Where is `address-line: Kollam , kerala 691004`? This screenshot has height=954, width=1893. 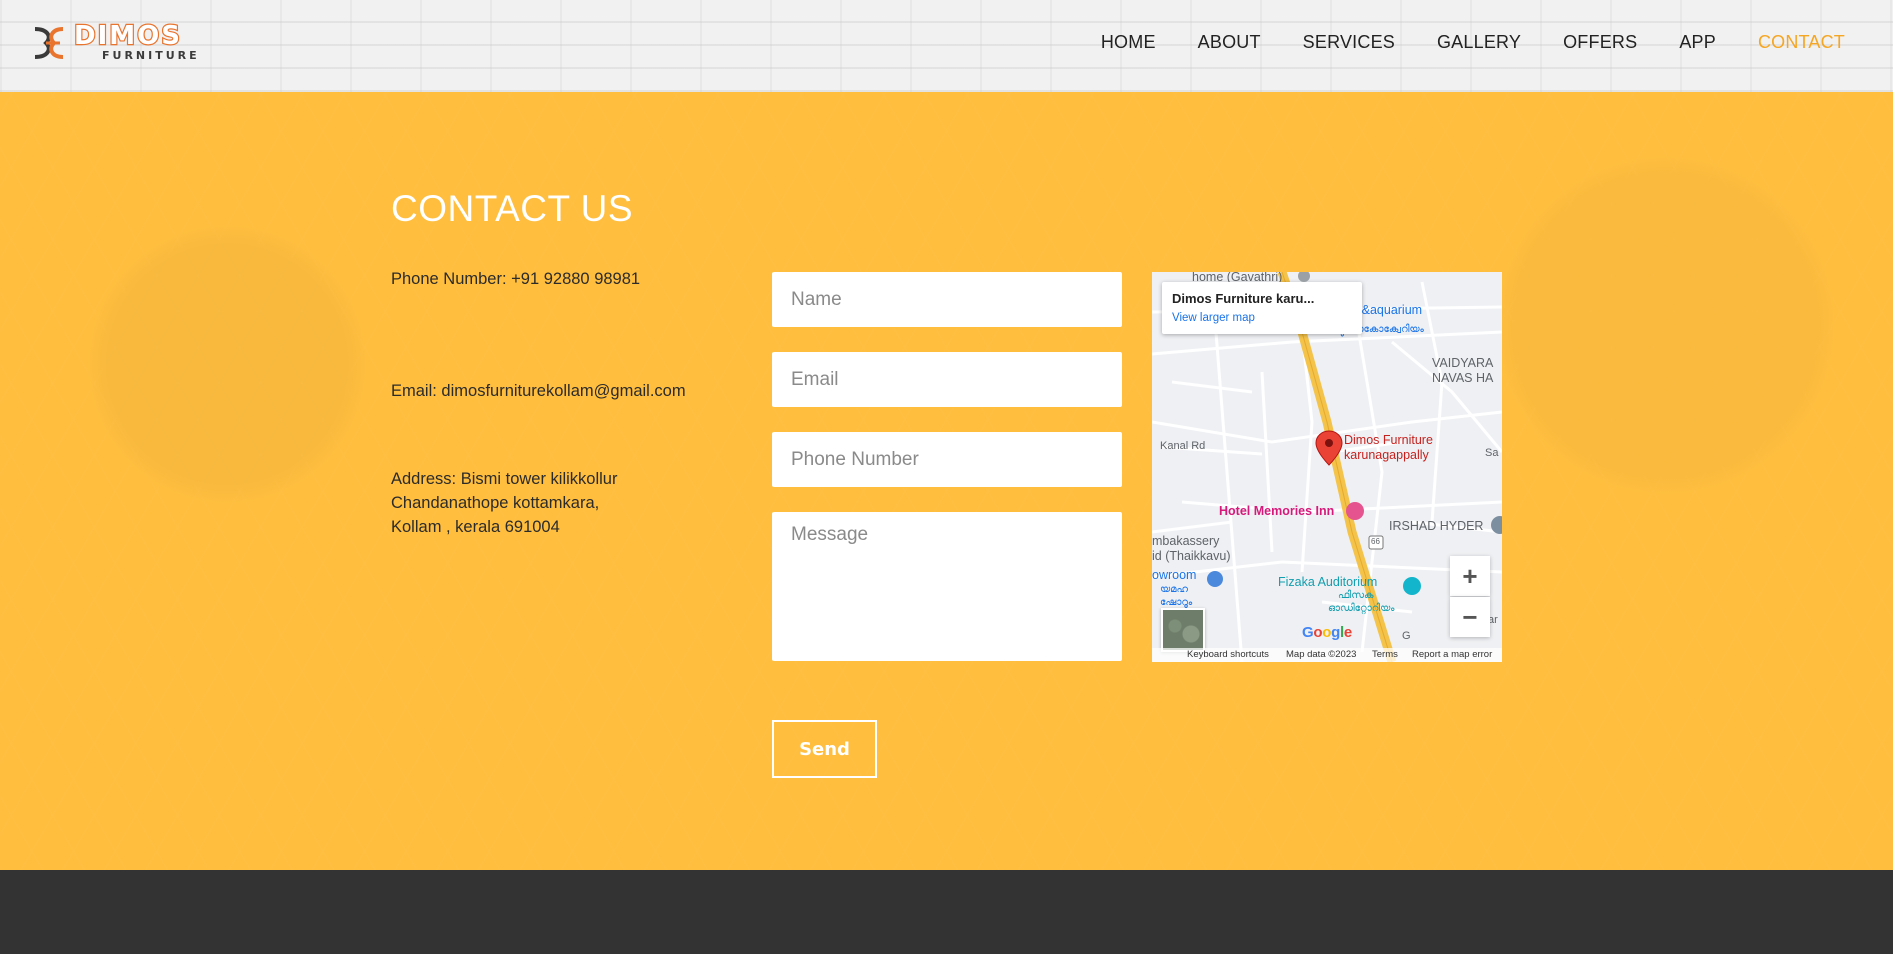
address-line: Kollam , kerala 691004 is located at coordinates (475, 527).